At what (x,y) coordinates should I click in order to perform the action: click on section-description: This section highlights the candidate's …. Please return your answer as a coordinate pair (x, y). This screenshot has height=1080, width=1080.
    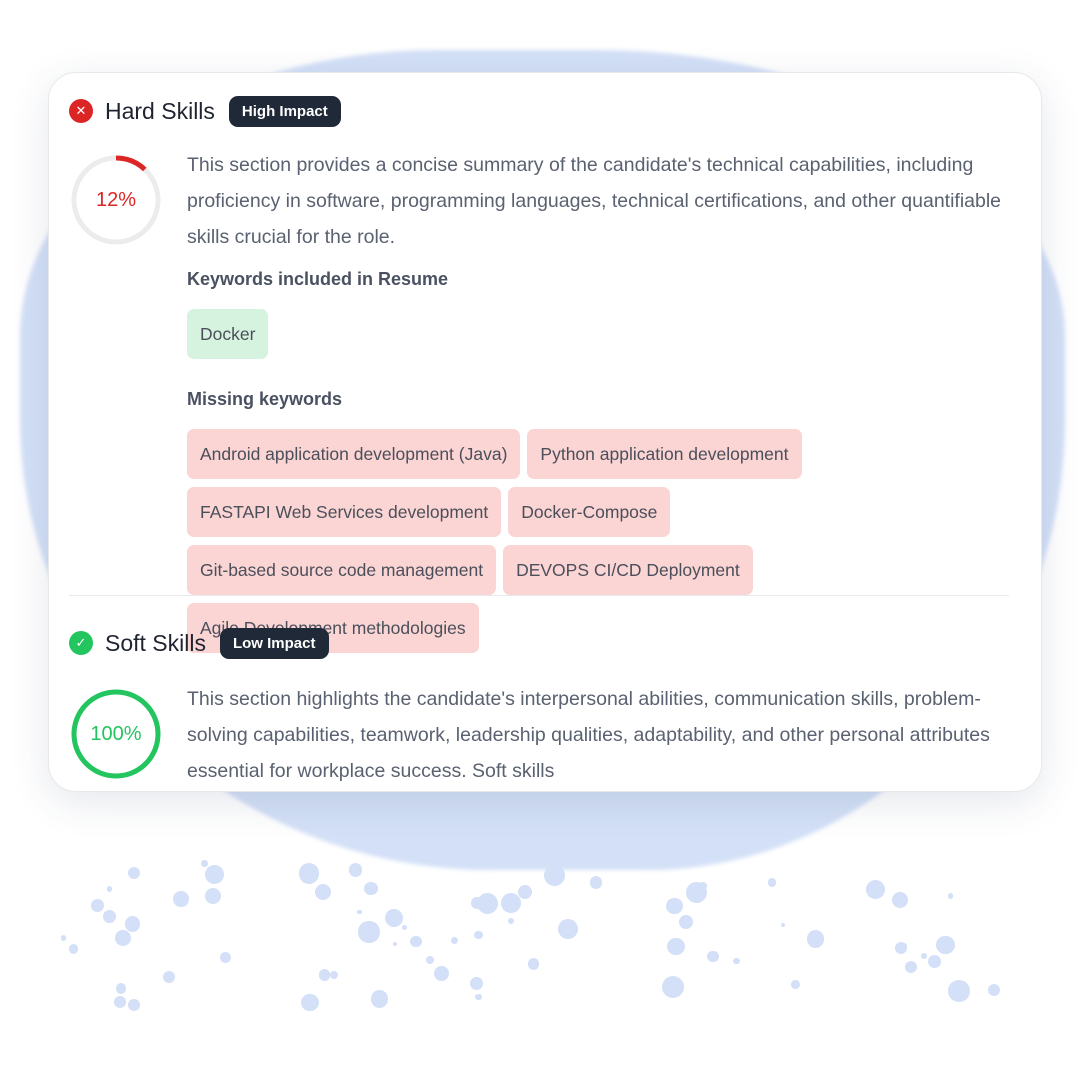
    Looking at the image, I should click on (588, 735).